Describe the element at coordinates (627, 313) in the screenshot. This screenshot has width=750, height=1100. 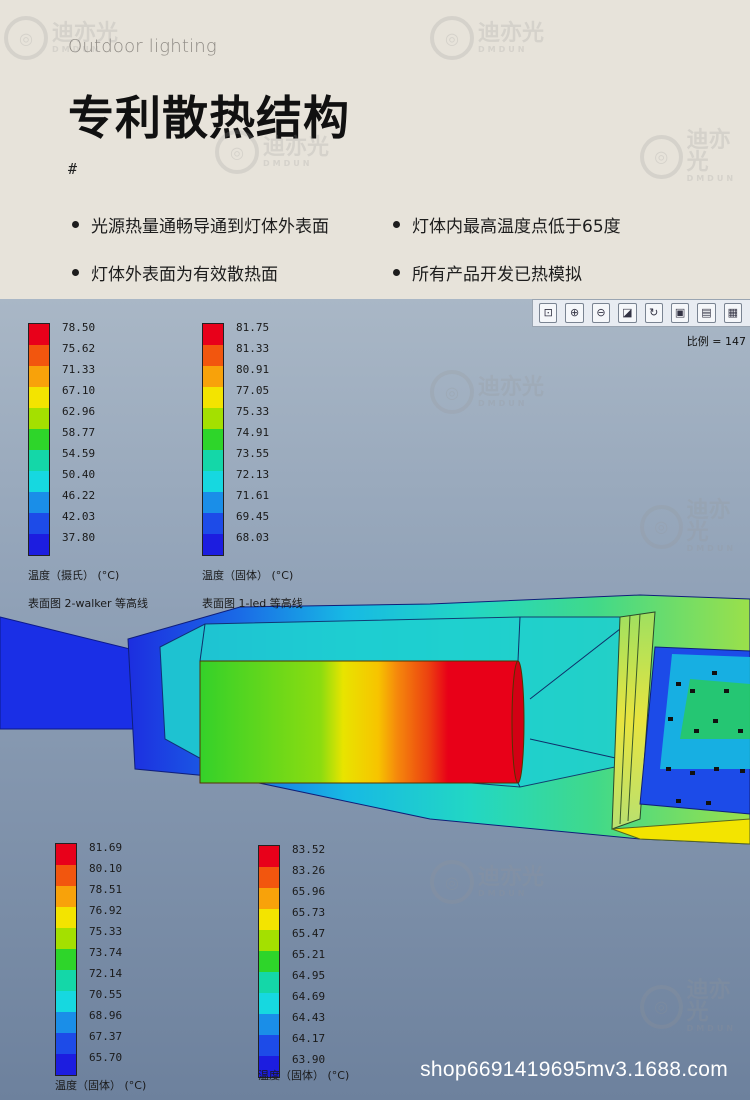
I see `box-zoom-icon: ◪` at that location.